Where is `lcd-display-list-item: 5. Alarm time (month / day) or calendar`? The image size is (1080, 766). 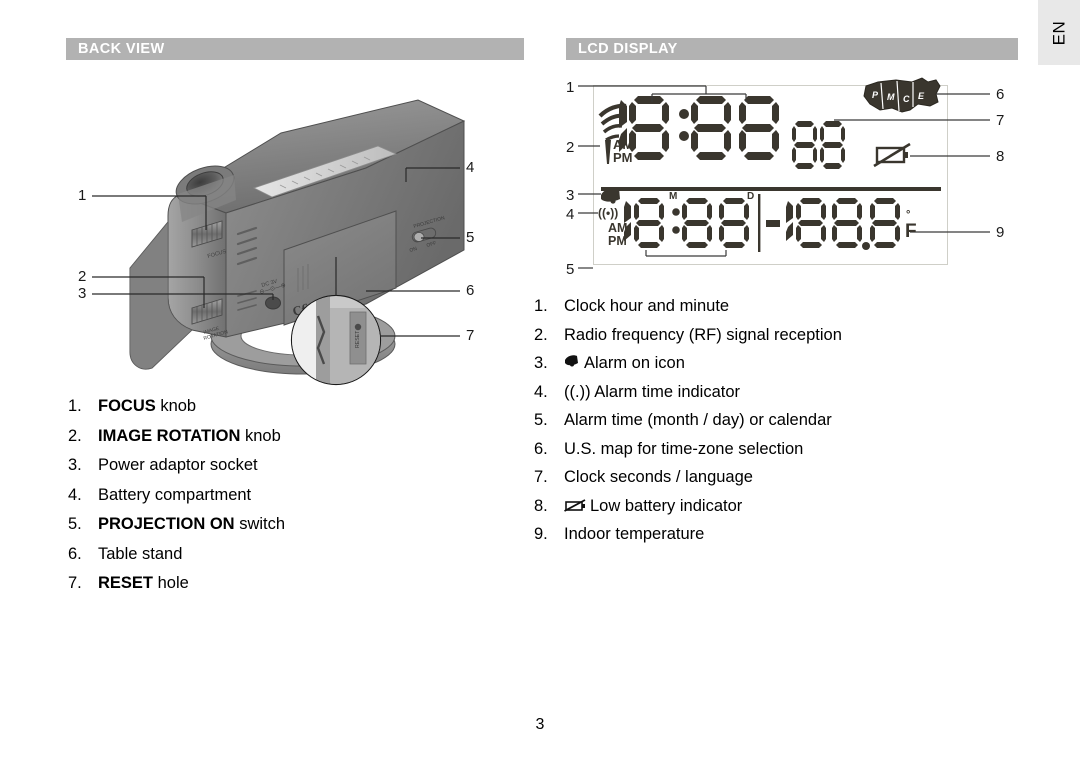
lcd-display-list-item: 5. Alarm time (month / day) or calendar is located at coordinates (769, 420).